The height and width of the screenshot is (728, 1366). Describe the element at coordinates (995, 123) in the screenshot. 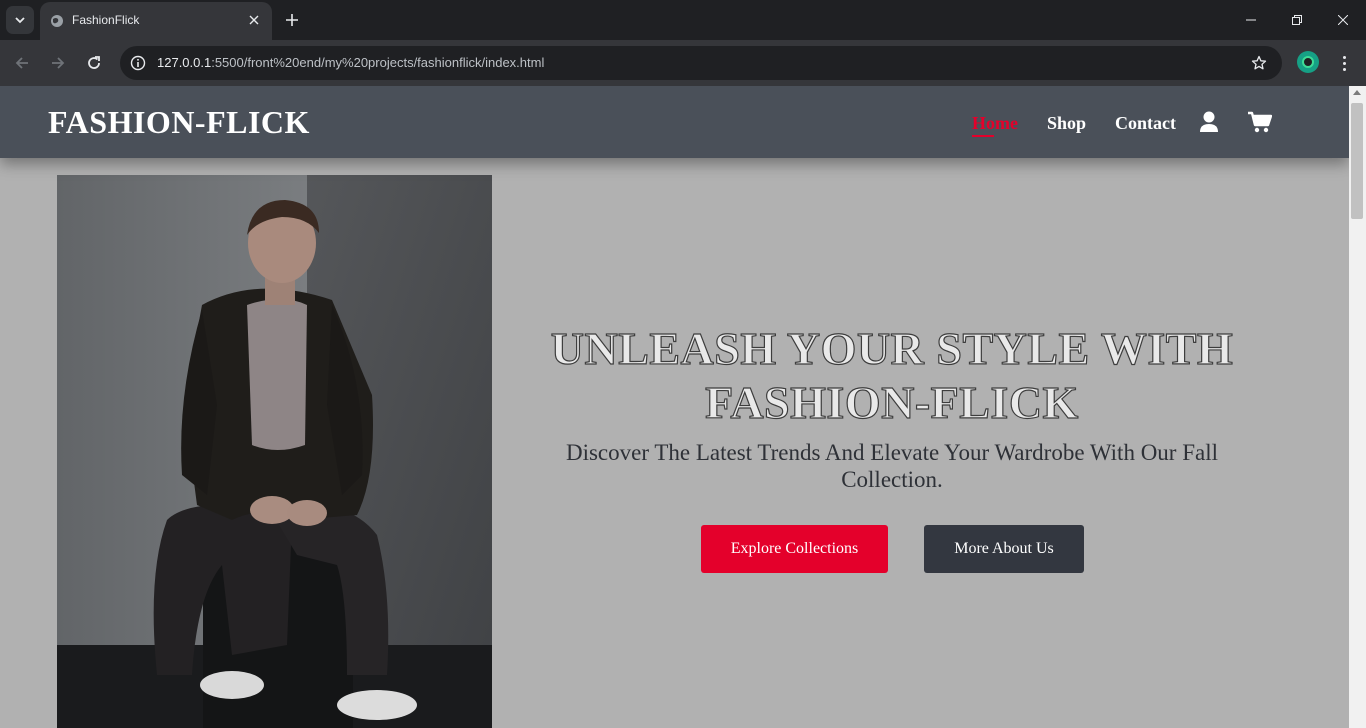

I see `nav-home-link: Home` at that location.